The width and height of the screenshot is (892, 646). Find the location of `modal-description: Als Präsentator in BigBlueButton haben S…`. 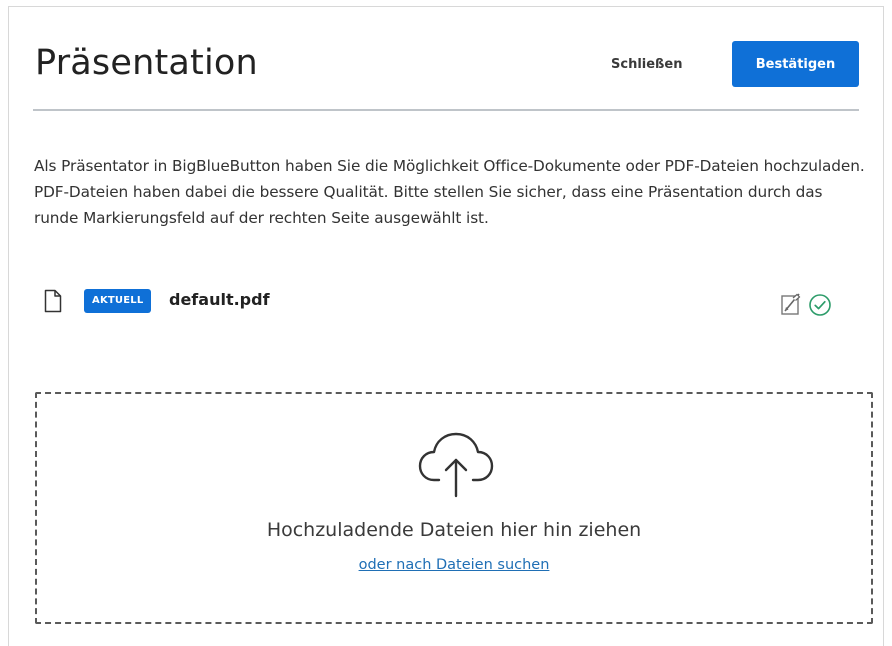

modal-description: Als Präsentator in BigBlueButton haben S… is located at coordinates (449, 192).